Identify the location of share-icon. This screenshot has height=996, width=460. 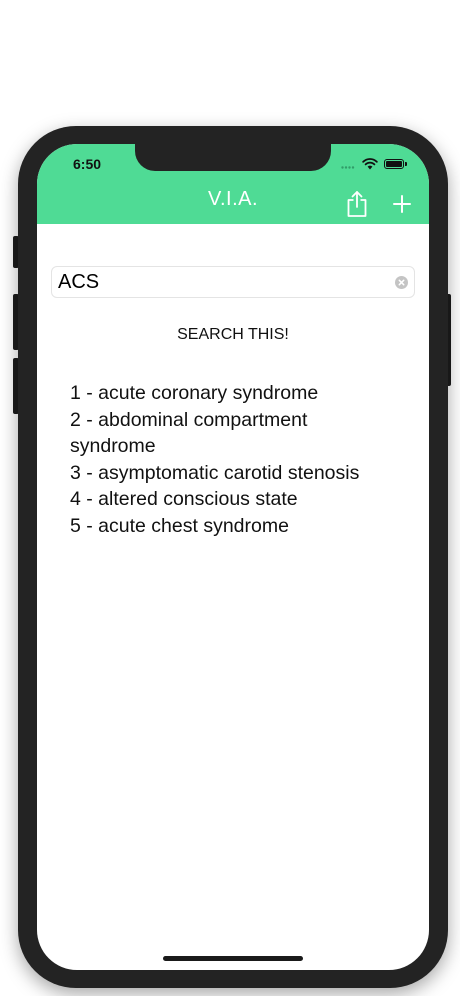
(357, 204).